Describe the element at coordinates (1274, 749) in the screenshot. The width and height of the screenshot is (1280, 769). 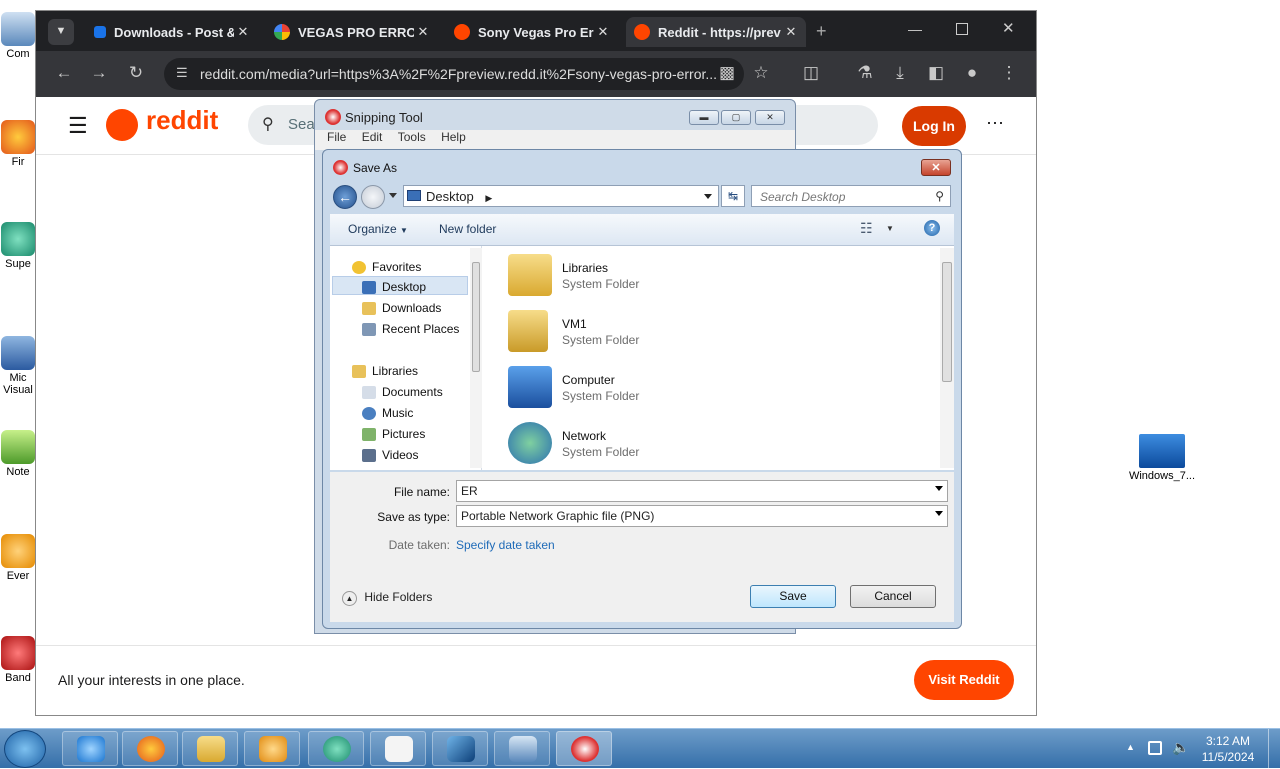
I see `show-desktop-button` at that location.